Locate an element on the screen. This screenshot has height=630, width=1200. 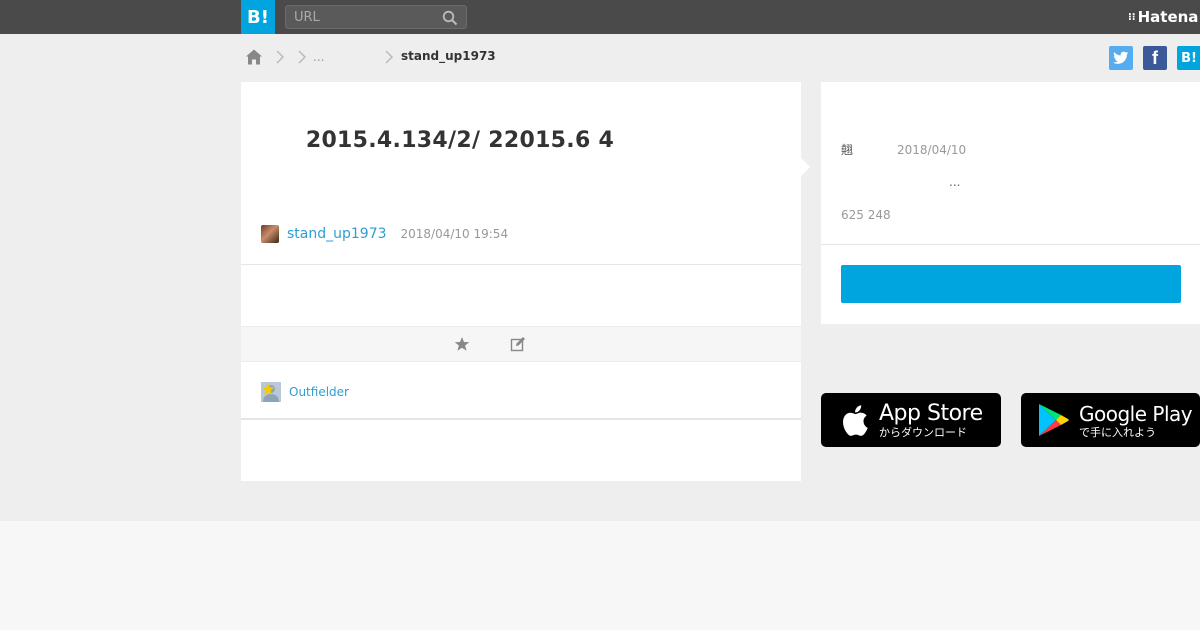
google-play-badge: Google Play で手に入れよう is located at coordinates (1110, 420).